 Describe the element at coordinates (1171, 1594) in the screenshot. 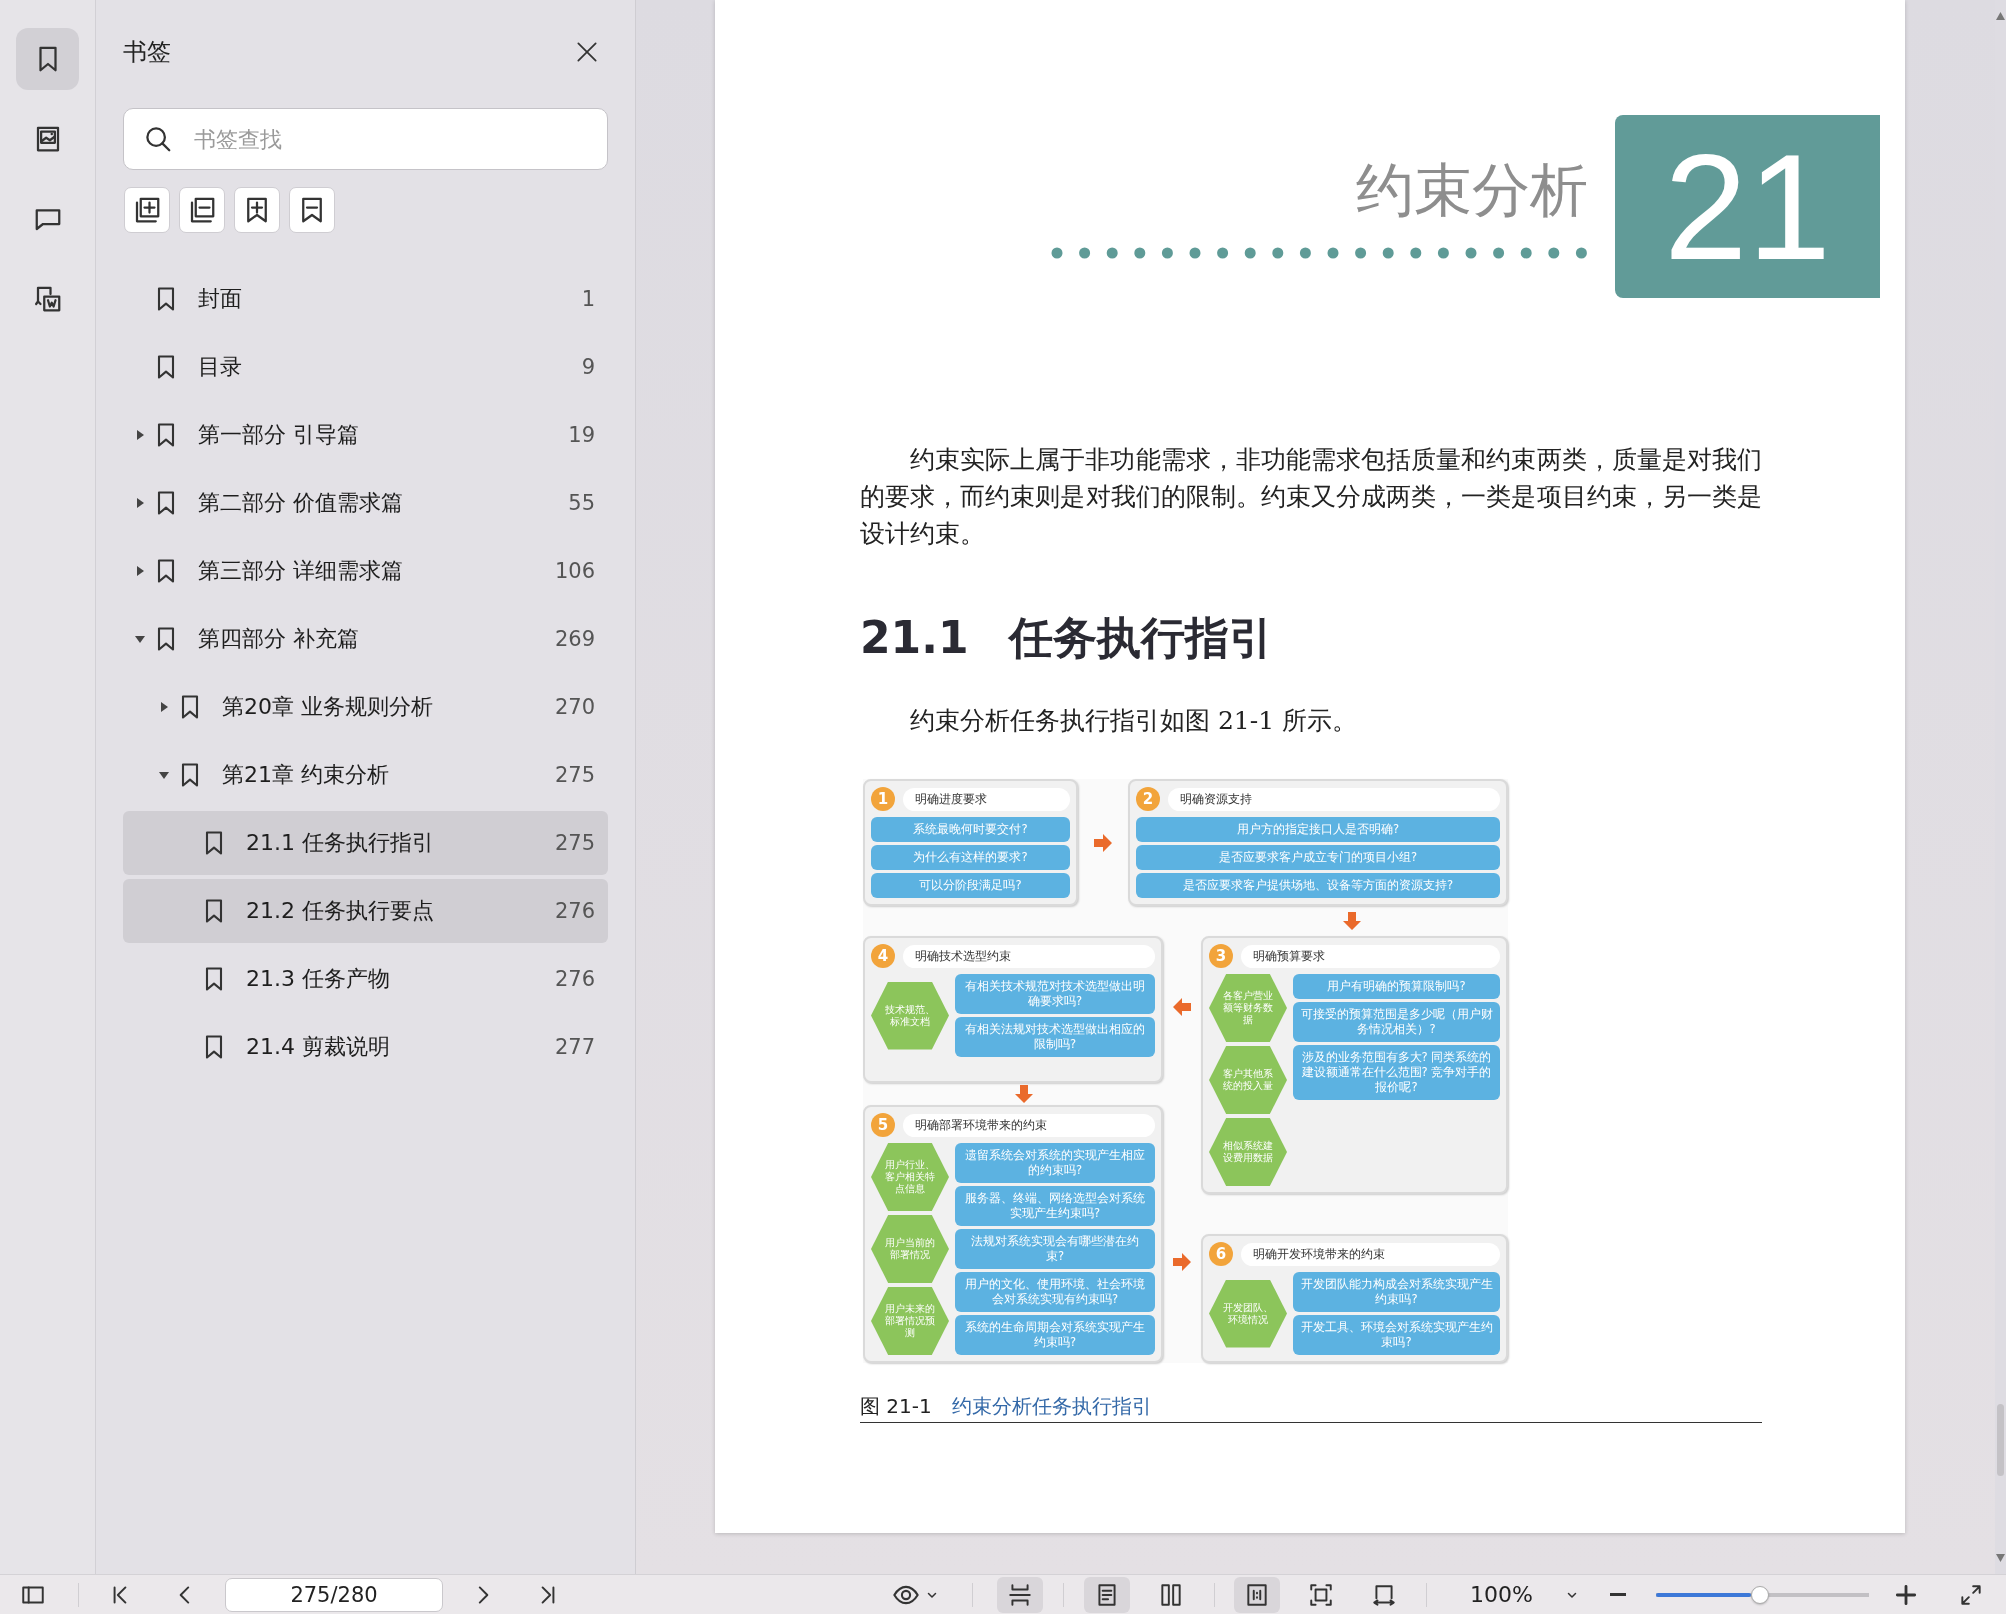

I see `two-page-icon` at that location.